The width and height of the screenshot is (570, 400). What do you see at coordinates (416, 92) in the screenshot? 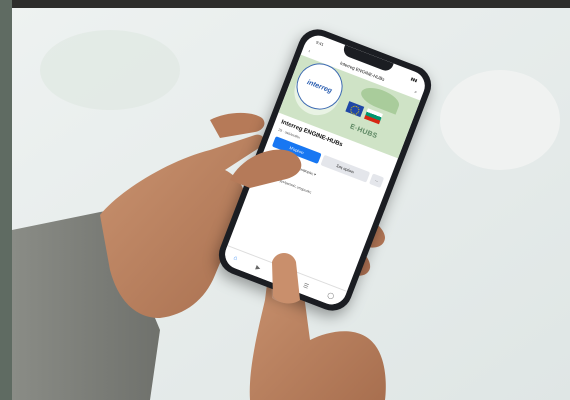
I see `search-icon: ⌕` at bounding box center [416, 92].